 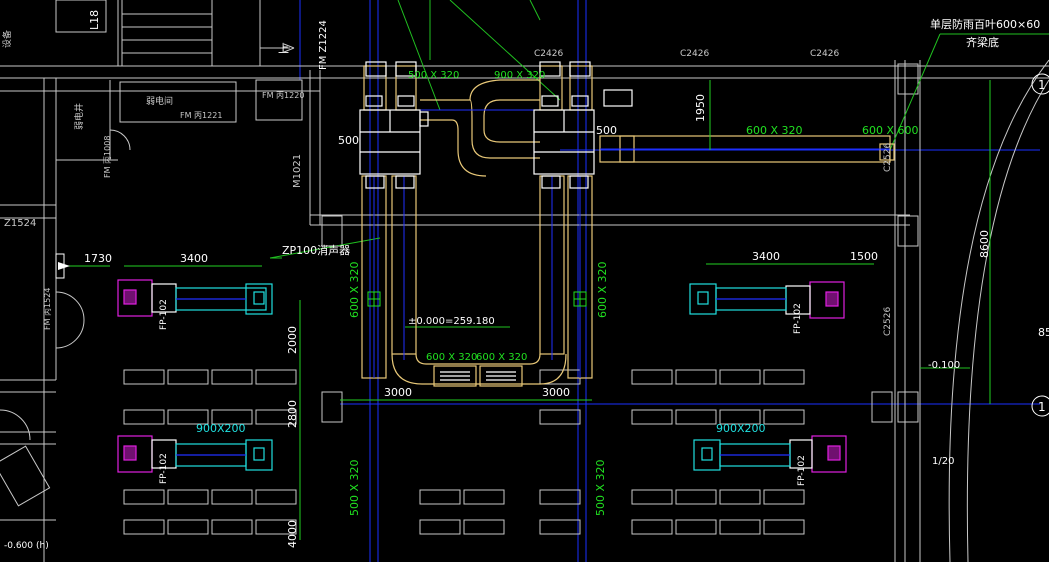 What do you see at coordinates (519, 75) in the screenshot?
I see `duct-size-top-mid: 900 X 320` at bounding box center [519, 75].